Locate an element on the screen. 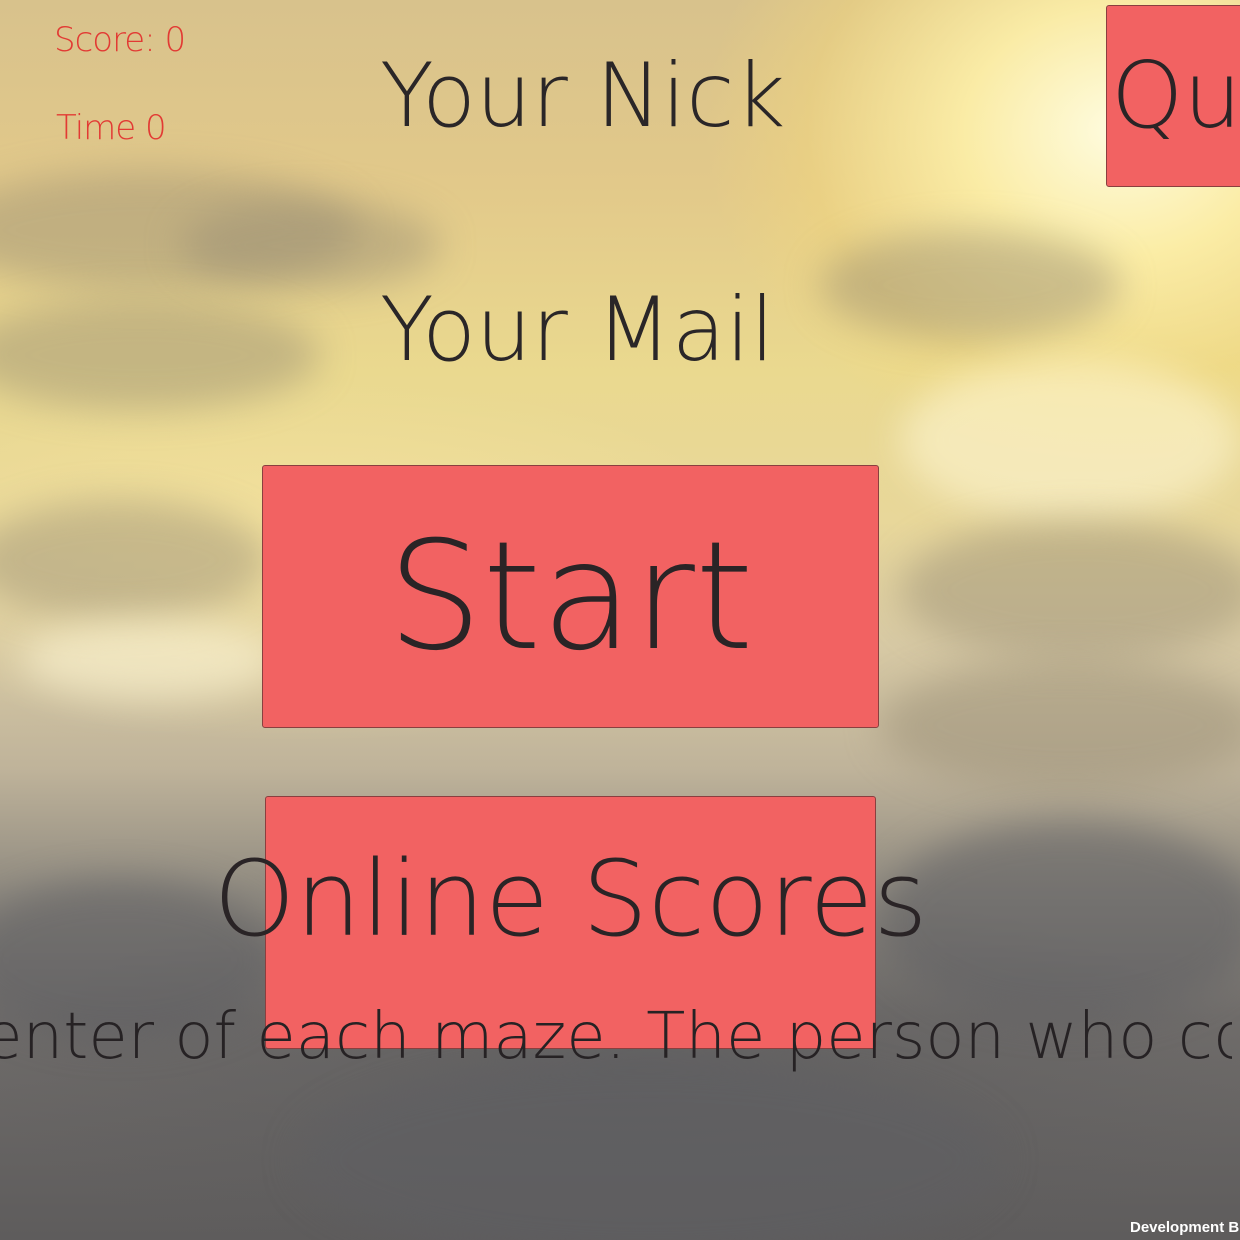 This screenshot has width=1240, height=1240. start-button-label: Start is located at coordinates (570, 596).